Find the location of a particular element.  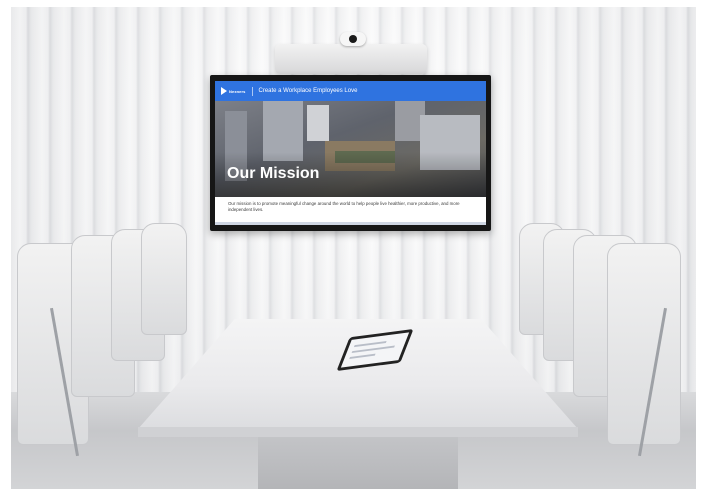

camera-icon is located at coordinates (353, 39).